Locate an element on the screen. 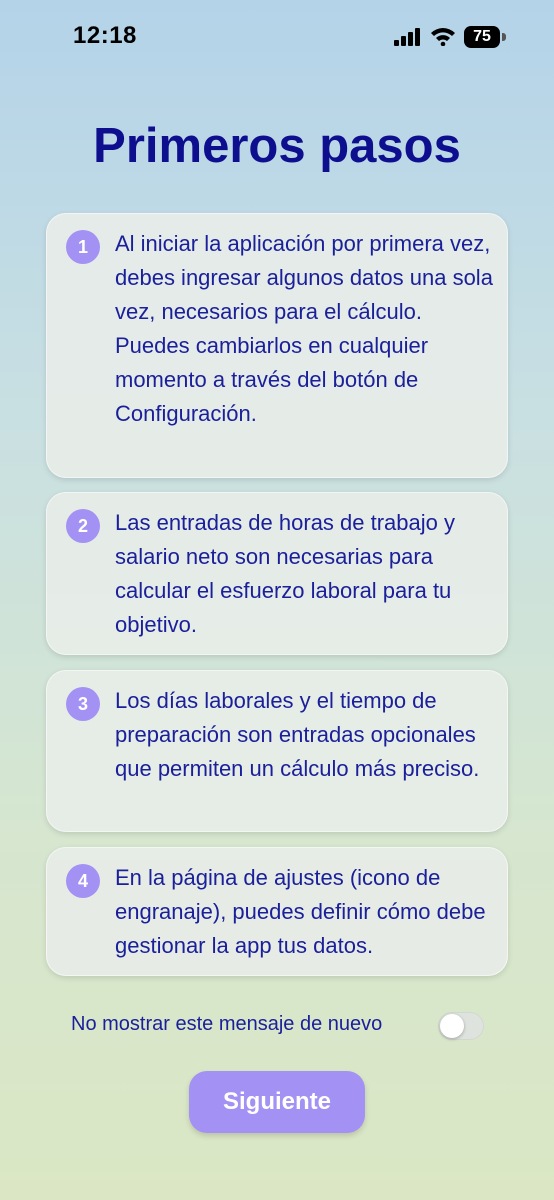  wifi-icon is located at coordinates (443, 37).